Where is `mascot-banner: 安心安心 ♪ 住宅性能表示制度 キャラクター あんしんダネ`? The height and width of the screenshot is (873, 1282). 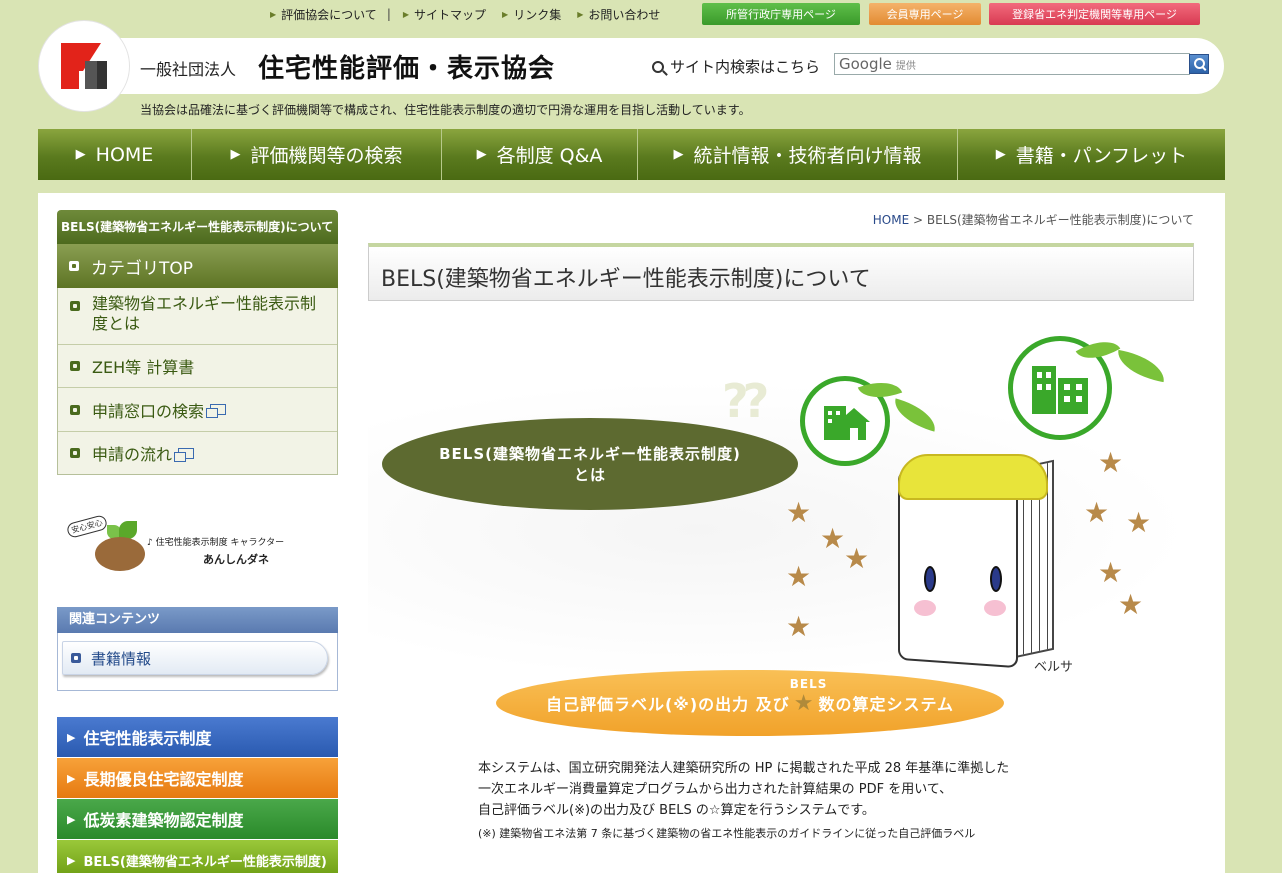 mascot-banner: 安心安心 ♪ 住宅性能表示制度 キャラクター あんしんダネ is located at coordinates (196, 544).